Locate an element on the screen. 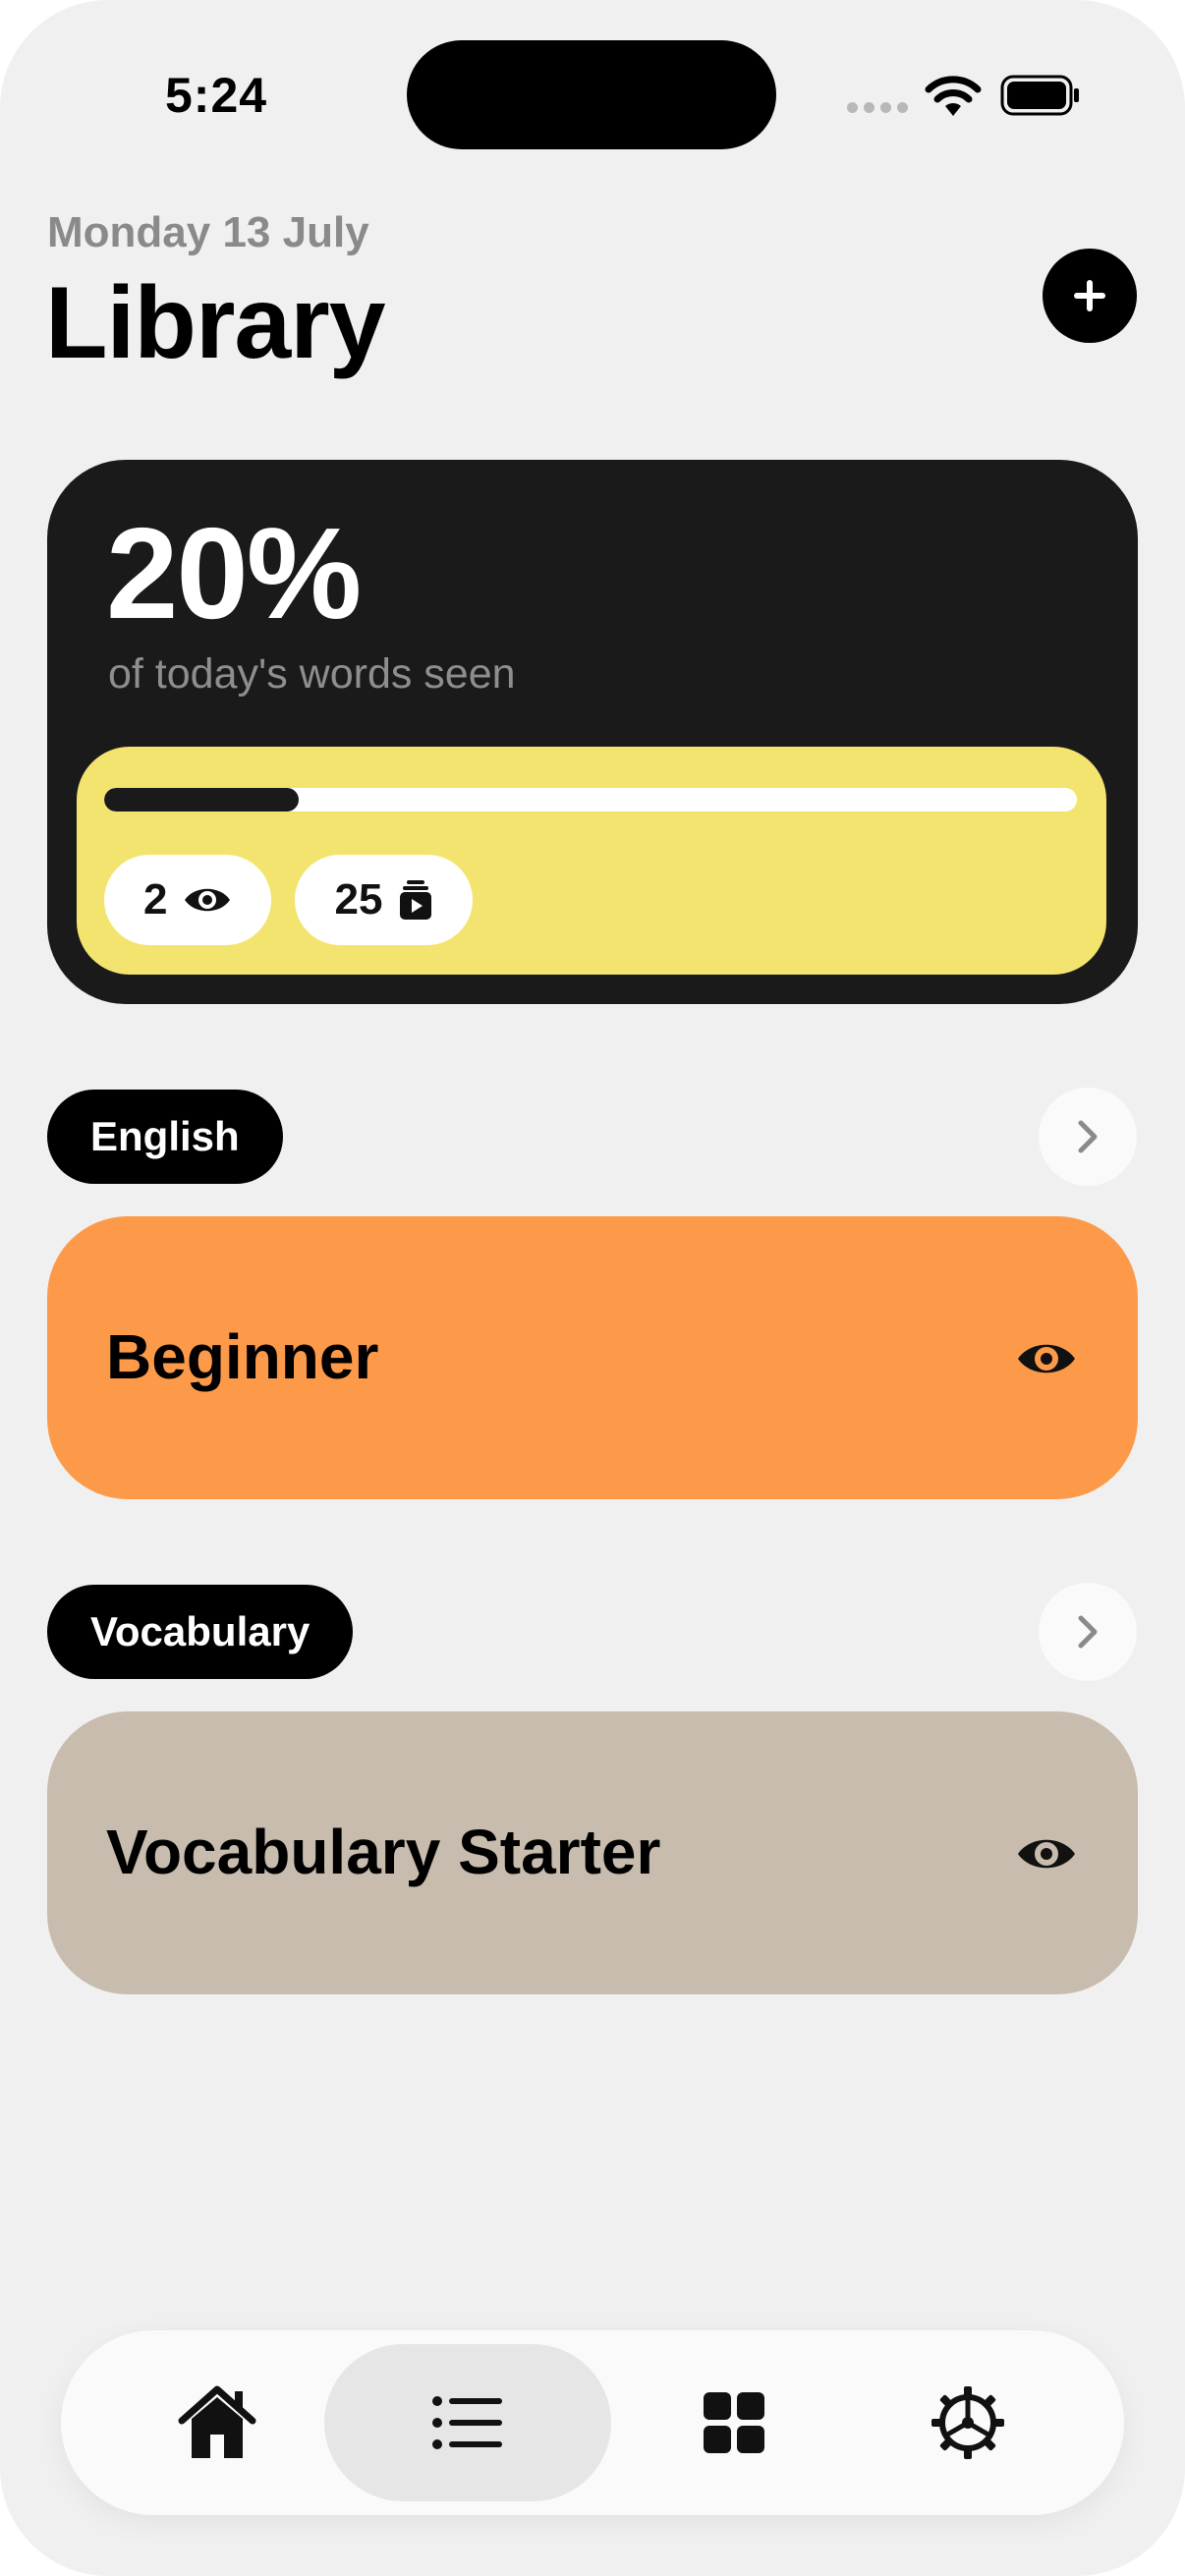  progress-bar is located at coordinates (591, 800).